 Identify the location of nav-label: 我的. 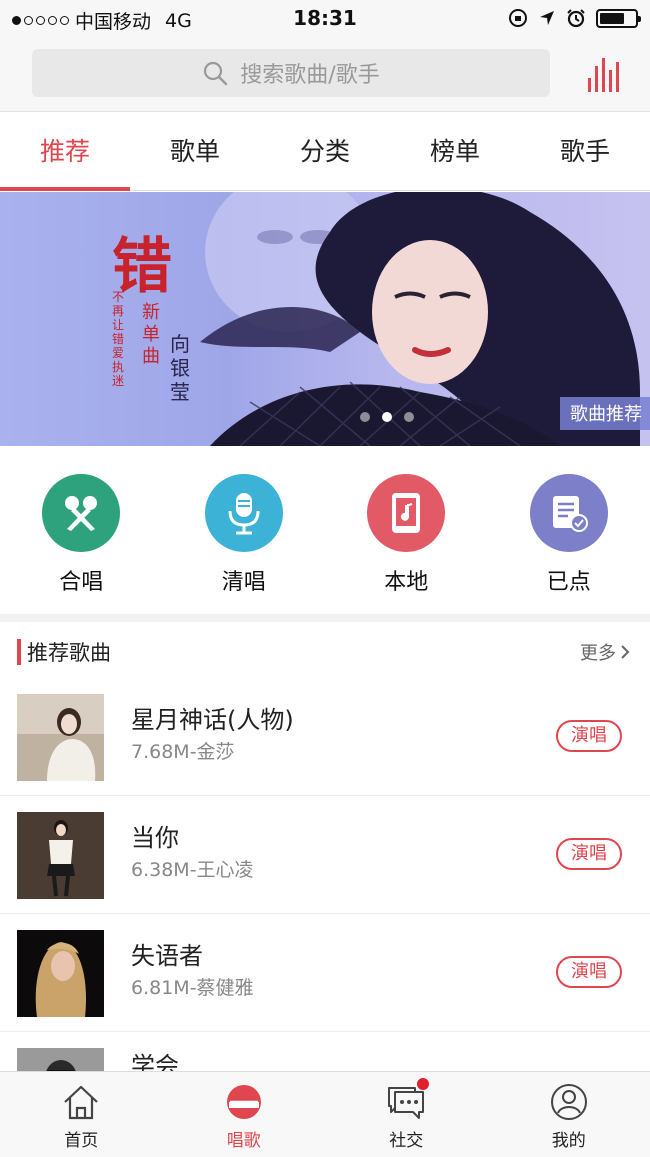
(568, 1141).